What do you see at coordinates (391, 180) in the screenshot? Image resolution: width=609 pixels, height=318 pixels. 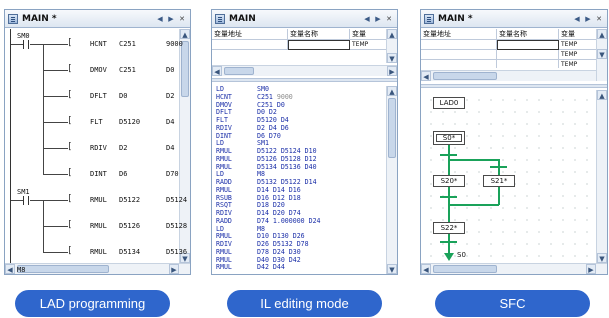 I see `il-vertical-scrollbar: ▲ ▼` at bounding box center [391, 180].